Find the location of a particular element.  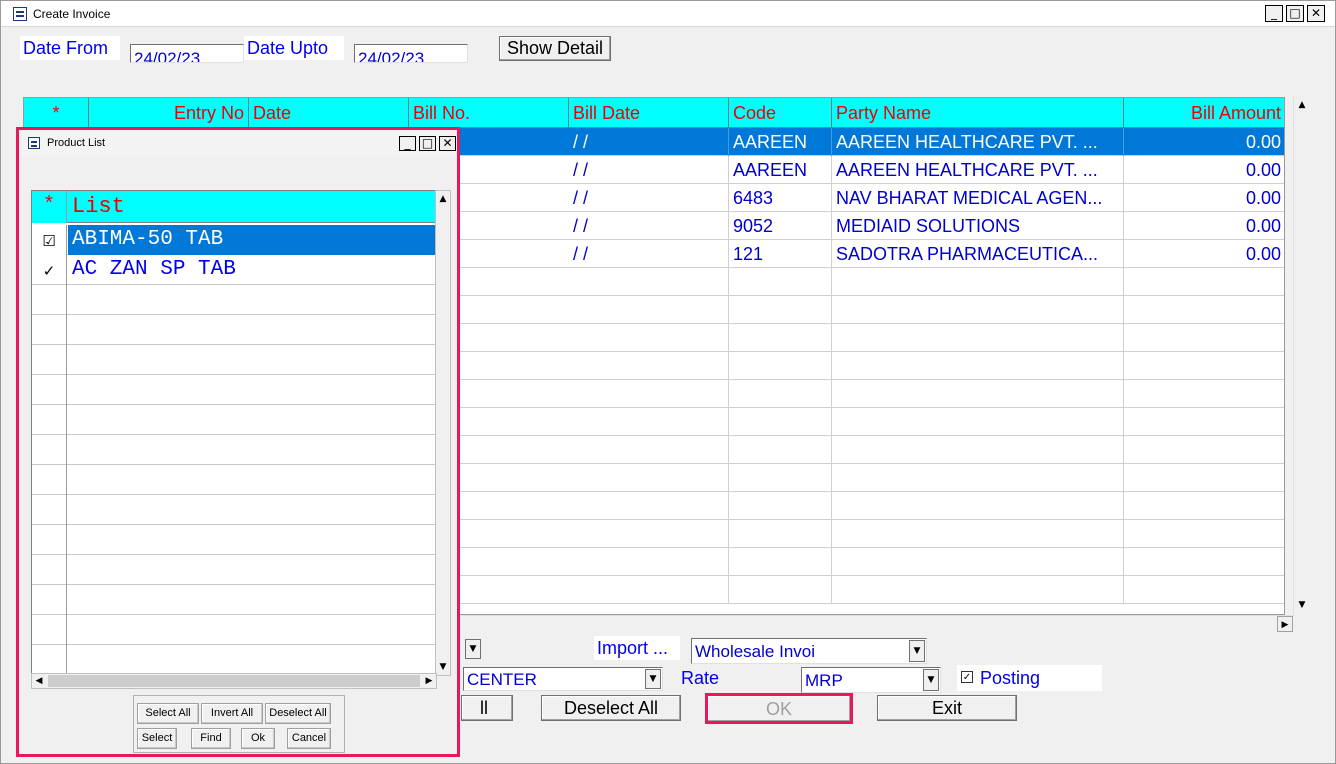

grid-header-party-name: Party Name is located at coordinates (978, 113).